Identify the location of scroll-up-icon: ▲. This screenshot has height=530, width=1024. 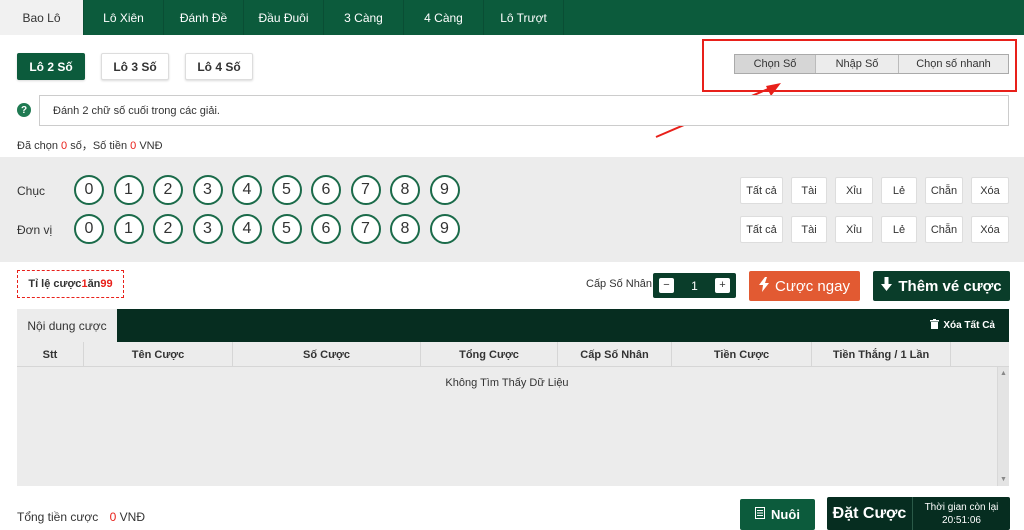
(1003, 373).